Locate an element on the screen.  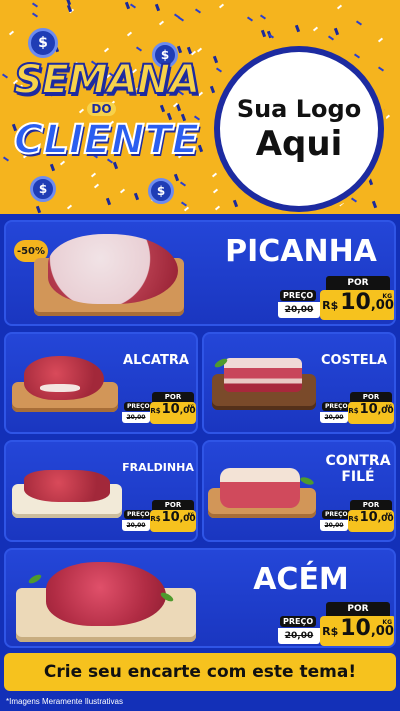
alcatra-image is located at coordinates (66, 383).